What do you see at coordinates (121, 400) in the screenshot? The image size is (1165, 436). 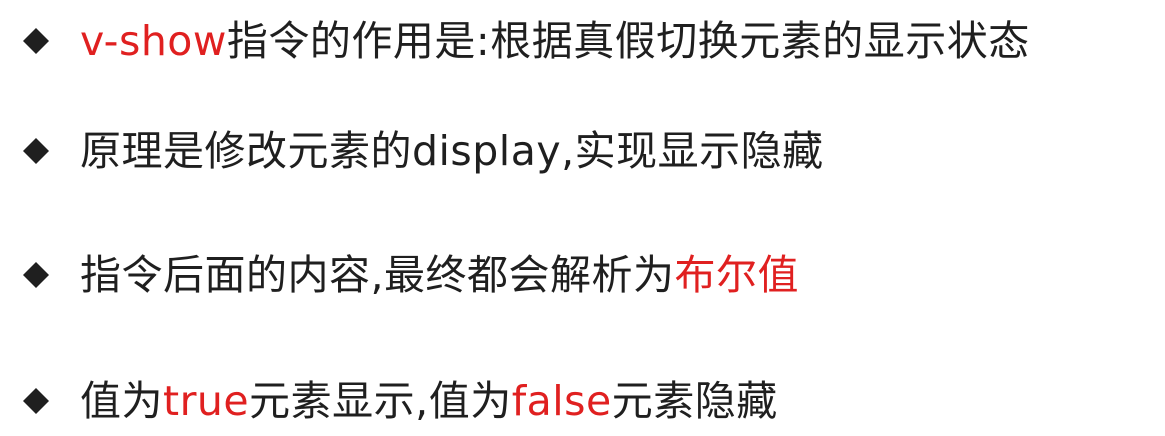 I see `plain-text: 值为` at bounding box center [121, 400].